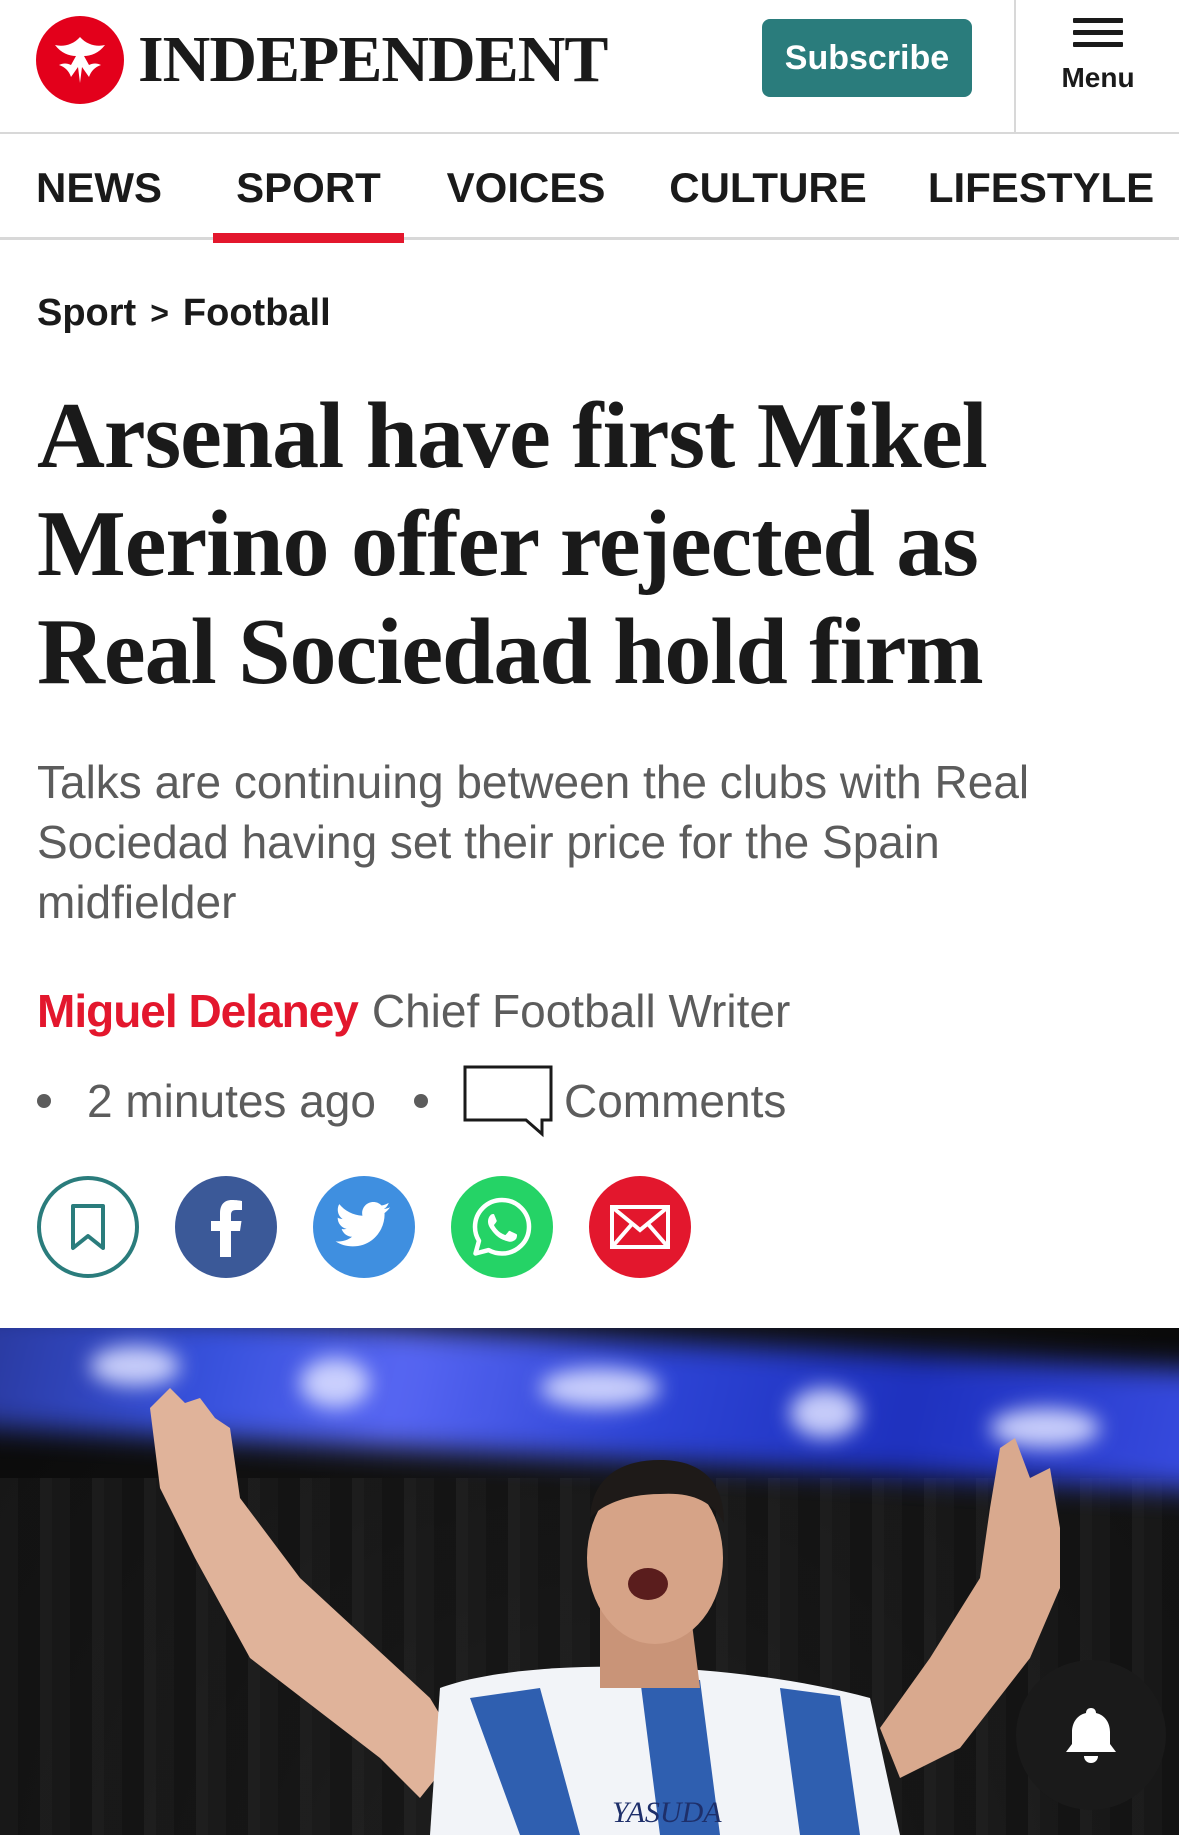 The height and width of the screenshot is (1835, 1179). I want to click on breadcrumb-football: Football, so click(257, 313).